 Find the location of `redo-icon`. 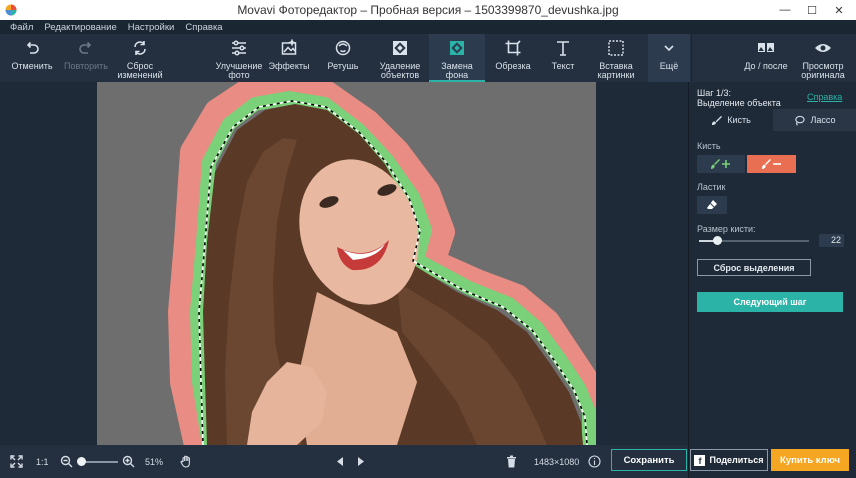

redo-icon is located at coordinates (85, 47).